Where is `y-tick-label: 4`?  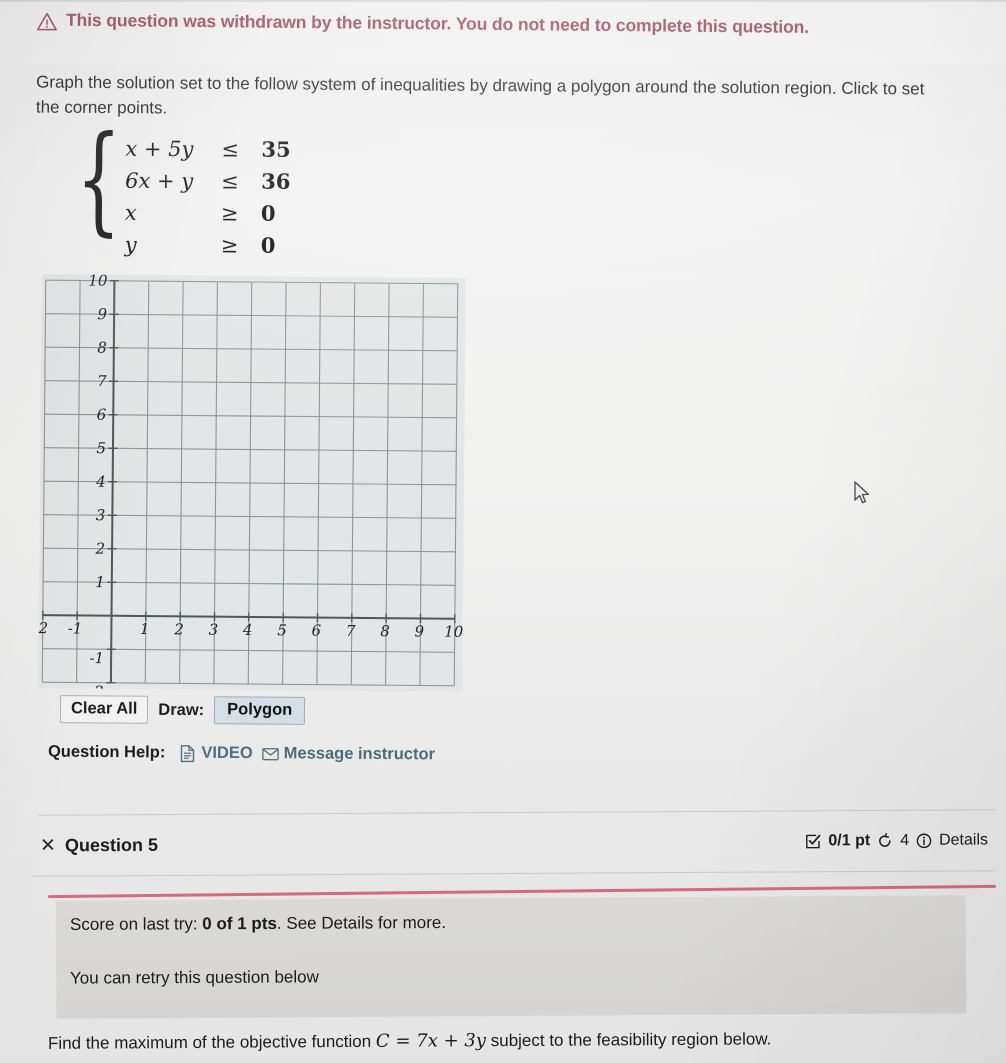 y-tick-label: 4 is located at coordinates (100, 482).